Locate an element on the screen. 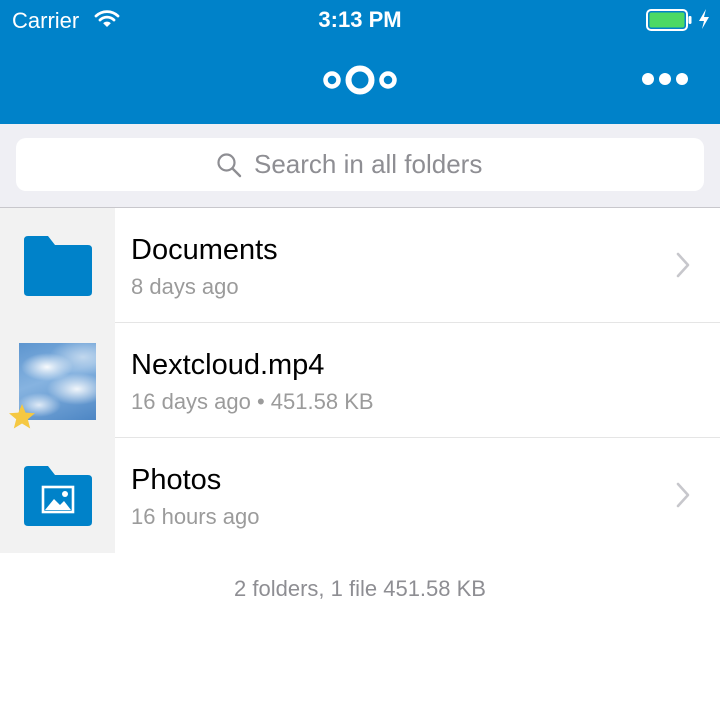 This screenshot has height=720, width=720. more-icon is located at coordinates (665, 79).